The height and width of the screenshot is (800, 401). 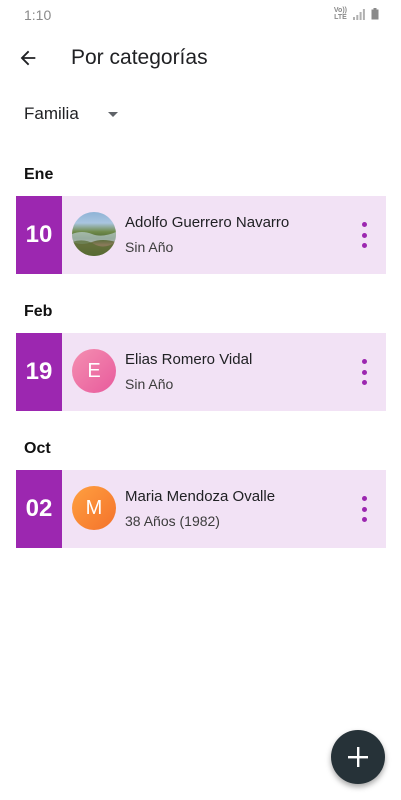 I want to click on birthday-card: 10 Adolfo Guerrero Navarro Sin Año, so click(x=201, y=235).